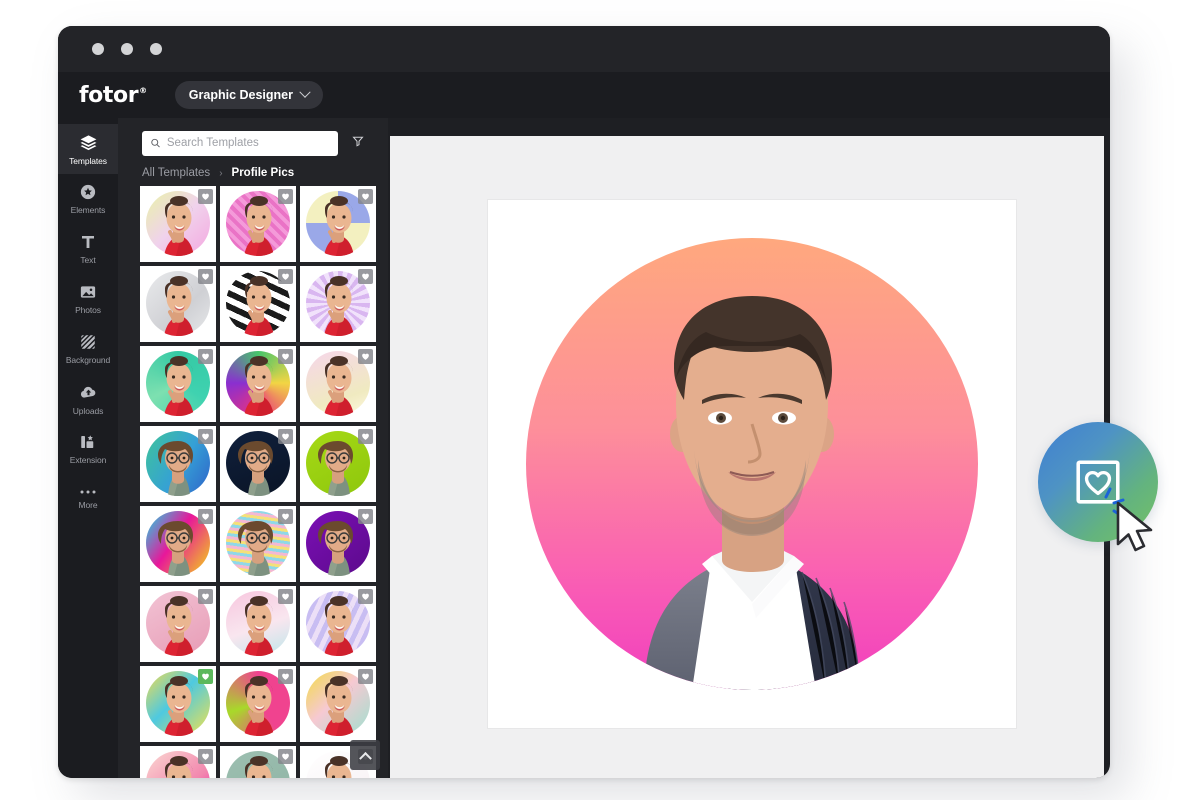  Describe the element at coordinates (143, 91) in the screenshot. I see `registered-mark: ®` at that location.